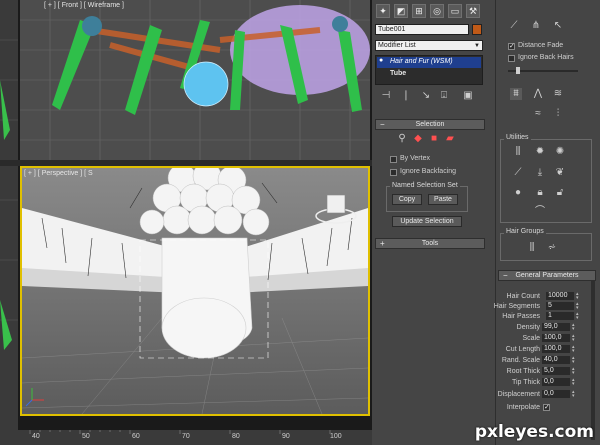 This screenshot has height=445, width=600. Describe the element at coordinates (437, 11) in the screenshot. I see `motion-icon: ◎` at that location.